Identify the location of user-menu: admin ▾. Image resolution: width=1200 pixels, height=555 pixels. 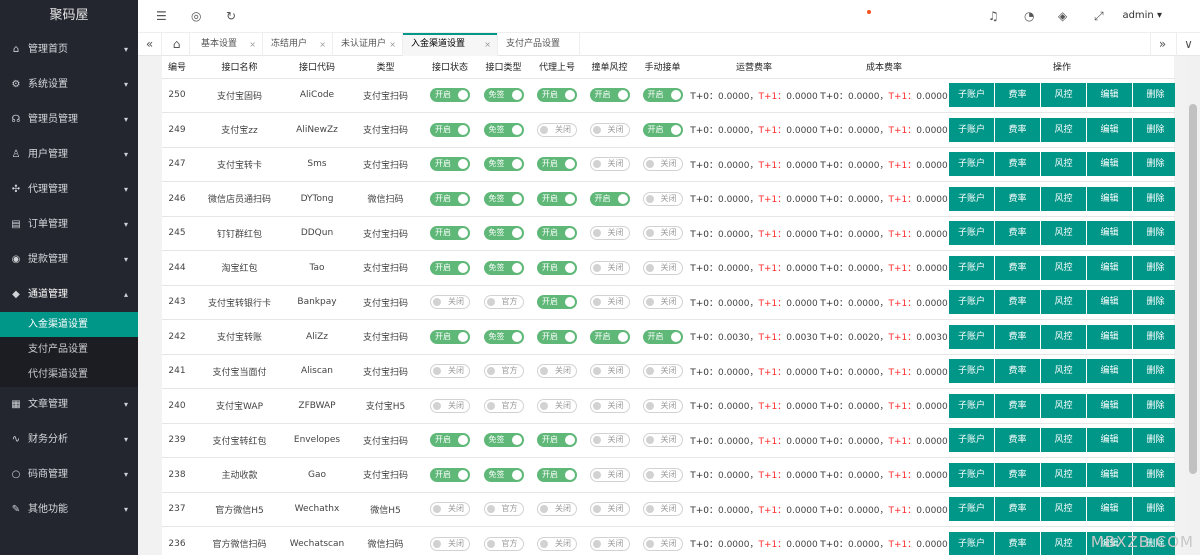
(1142, 16).